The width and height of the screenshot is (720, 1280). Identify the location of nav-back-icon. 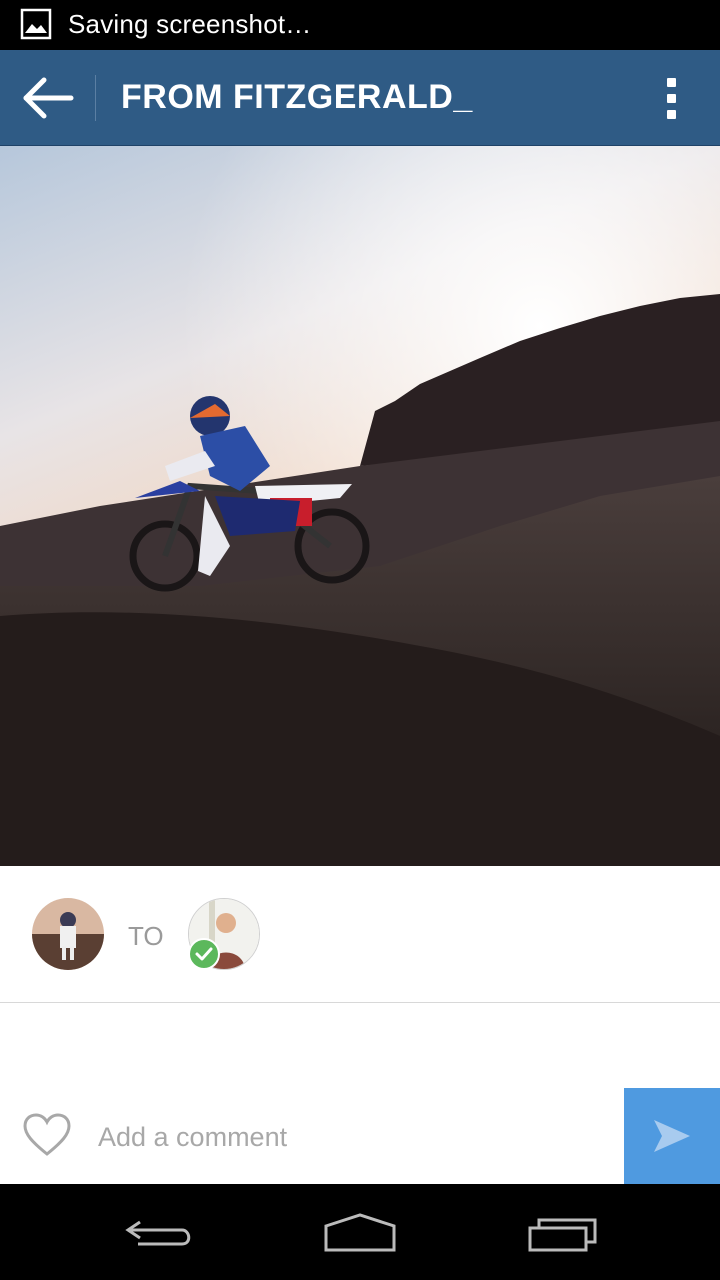
(160, 1241).